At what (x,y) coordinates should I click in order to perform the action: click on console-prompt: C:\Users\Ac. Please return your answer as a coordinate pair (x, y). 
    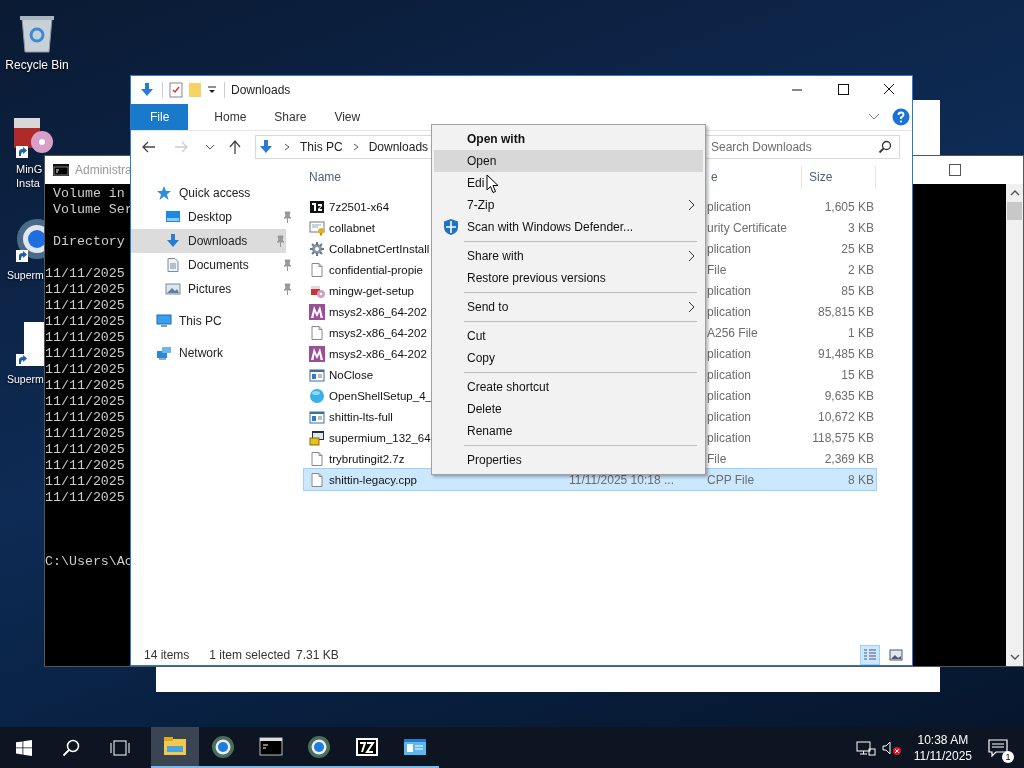
    Looking at the image, I should click on (89, 562).